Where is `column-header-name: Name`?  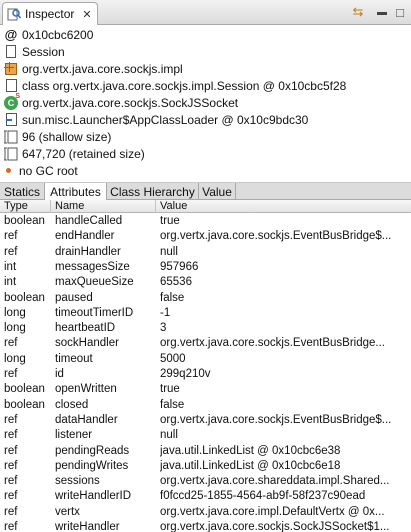
column-header-name: Name is located at coordinates (103, 206).